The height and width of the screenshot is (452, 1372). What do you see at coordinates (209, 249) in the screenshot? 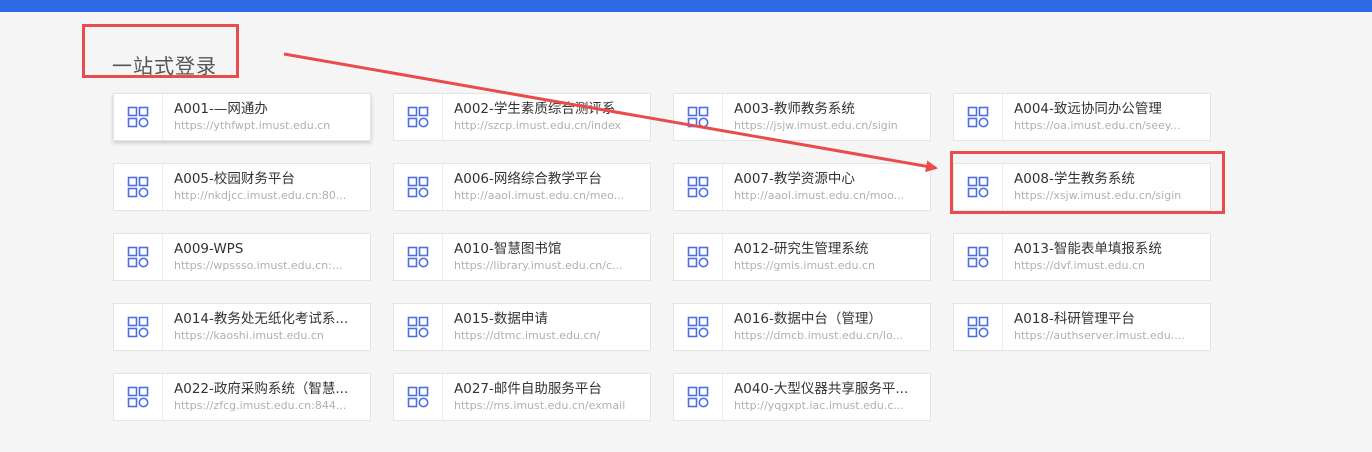
I see `app-name: A009-WPS` at bounding box center [209, 249].